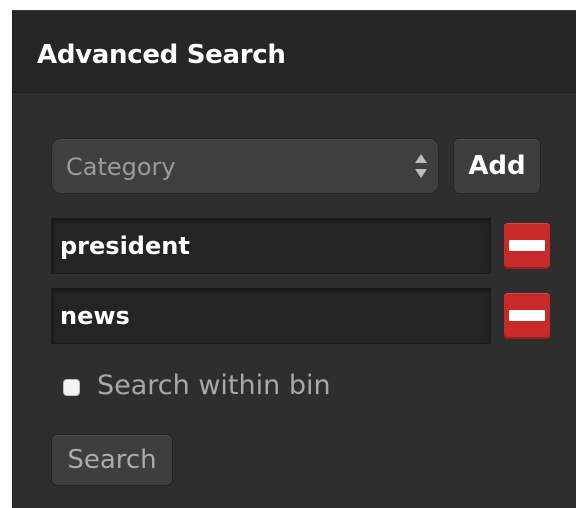 The width and height of the screenshot is (576, 508). Describe the element at coordinates (112, 460) in the screenshot. I see `search-button: Search` at that location.